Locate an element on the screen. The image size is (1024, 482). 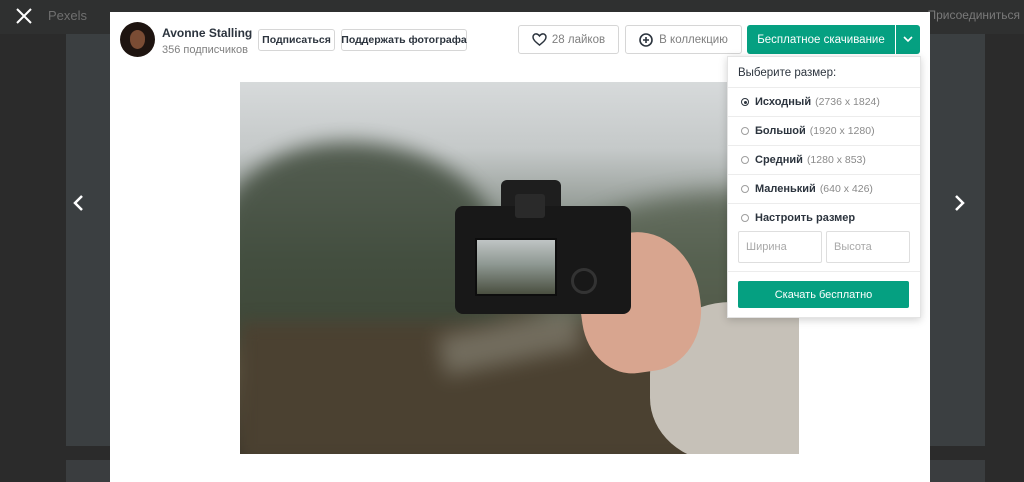
size-option-name: Маленький is located at coordinates (785, 189).